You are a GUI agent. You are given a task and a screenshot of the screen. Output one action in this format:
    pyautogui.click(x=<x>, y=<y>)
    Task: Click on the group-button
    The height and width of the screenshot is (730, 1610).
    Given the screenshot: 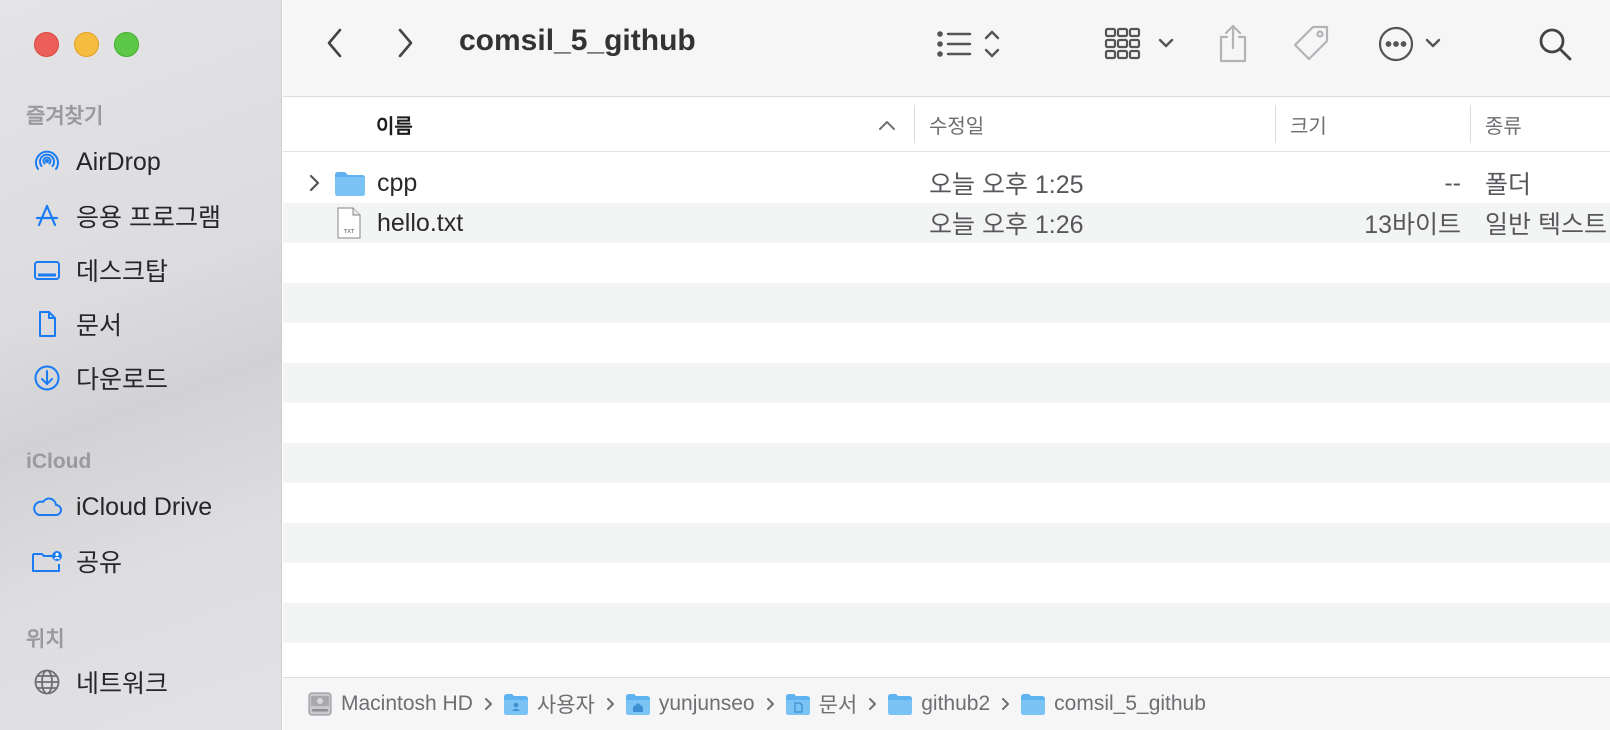 What is the action you would take?
    pyautogui.click(x=1141, y=44)
    